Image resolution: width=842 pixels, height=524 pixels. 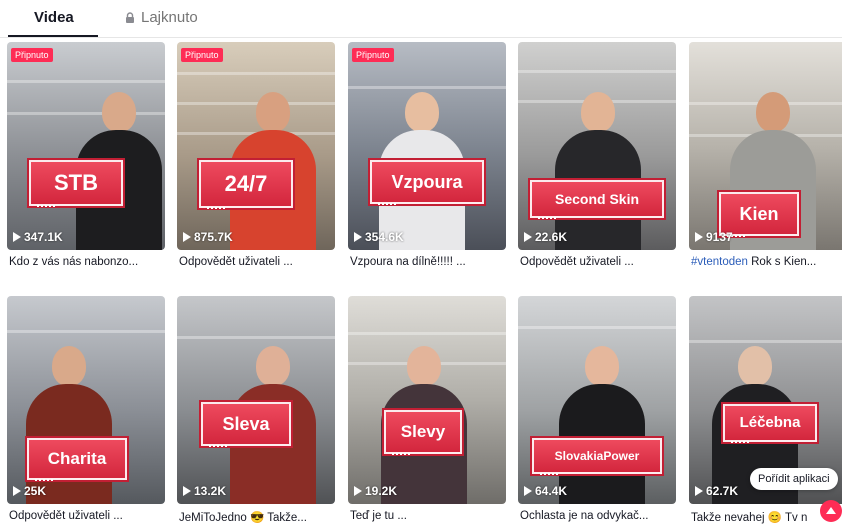 I want to click on video-title-banner: 24/7, so click(x=246, y=184).